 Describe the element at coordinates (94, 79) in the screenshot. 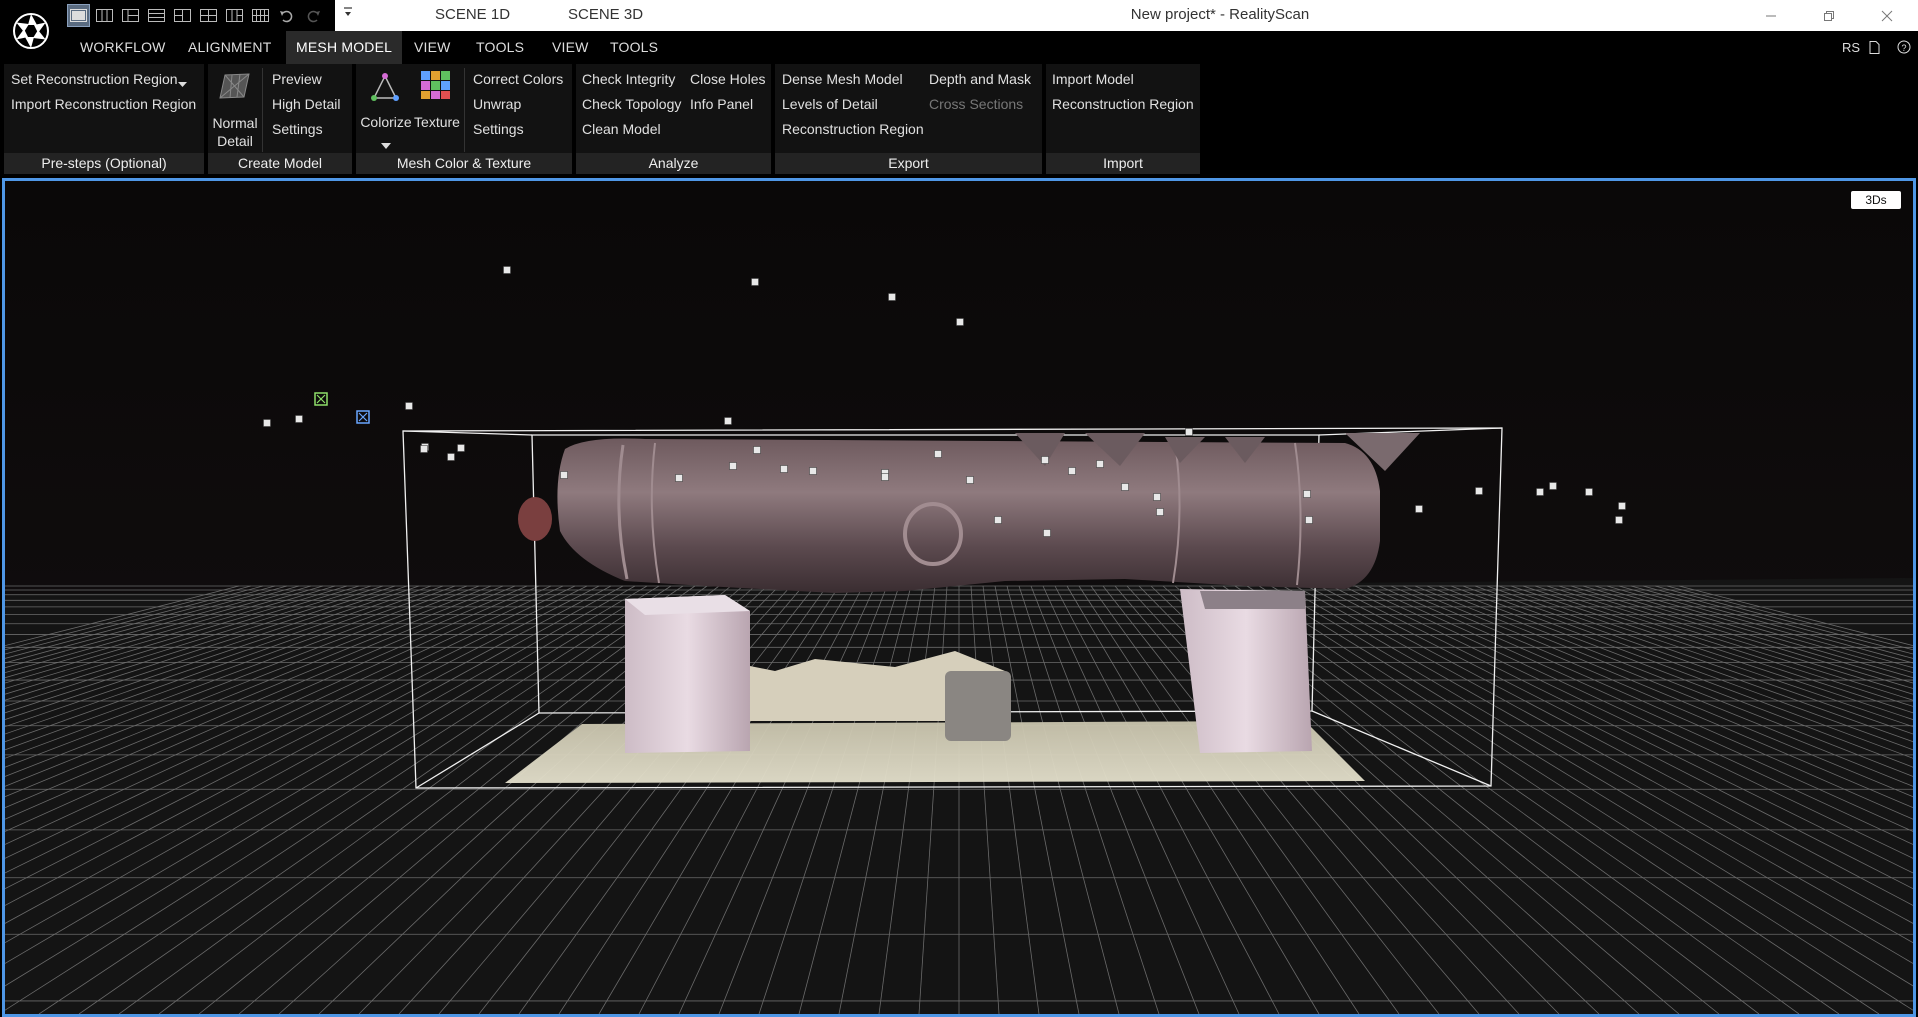

I see `set-reconstruction-region-button: Set Reconstruction Region` at that location.